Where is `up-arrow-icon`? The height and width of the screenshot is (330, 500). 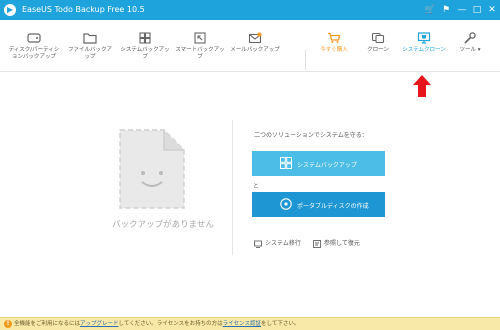 up-arrow-icon is located at coordinates (422, 86).